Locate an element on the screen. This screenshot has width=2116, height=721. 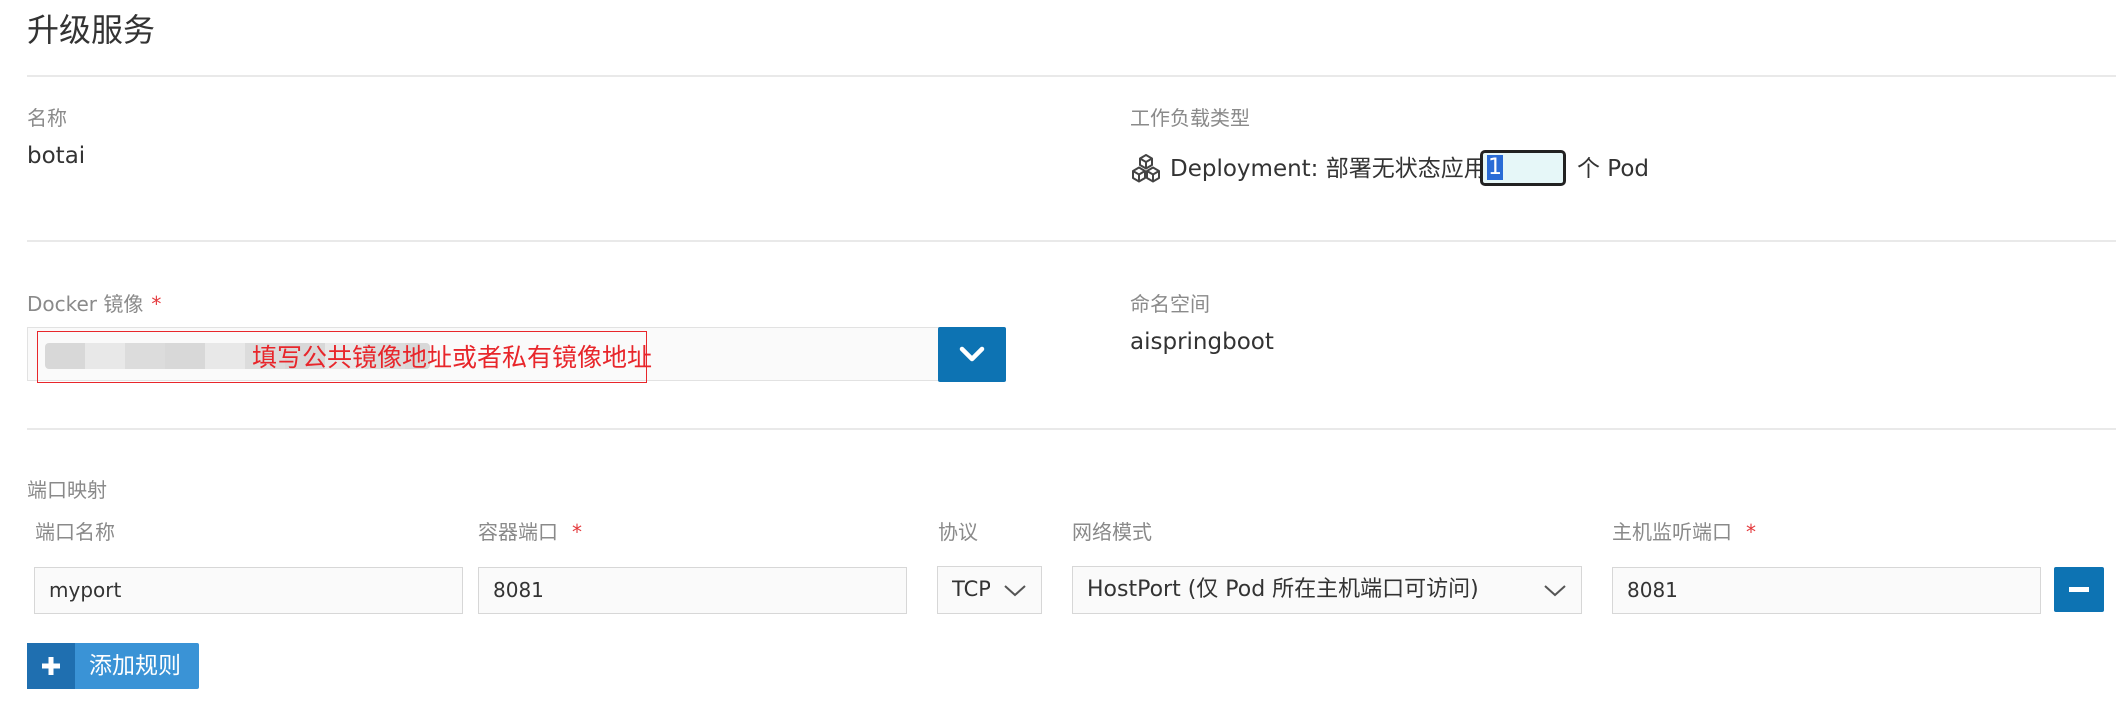
name-label: 名称 is located at coordinates (47, 118).